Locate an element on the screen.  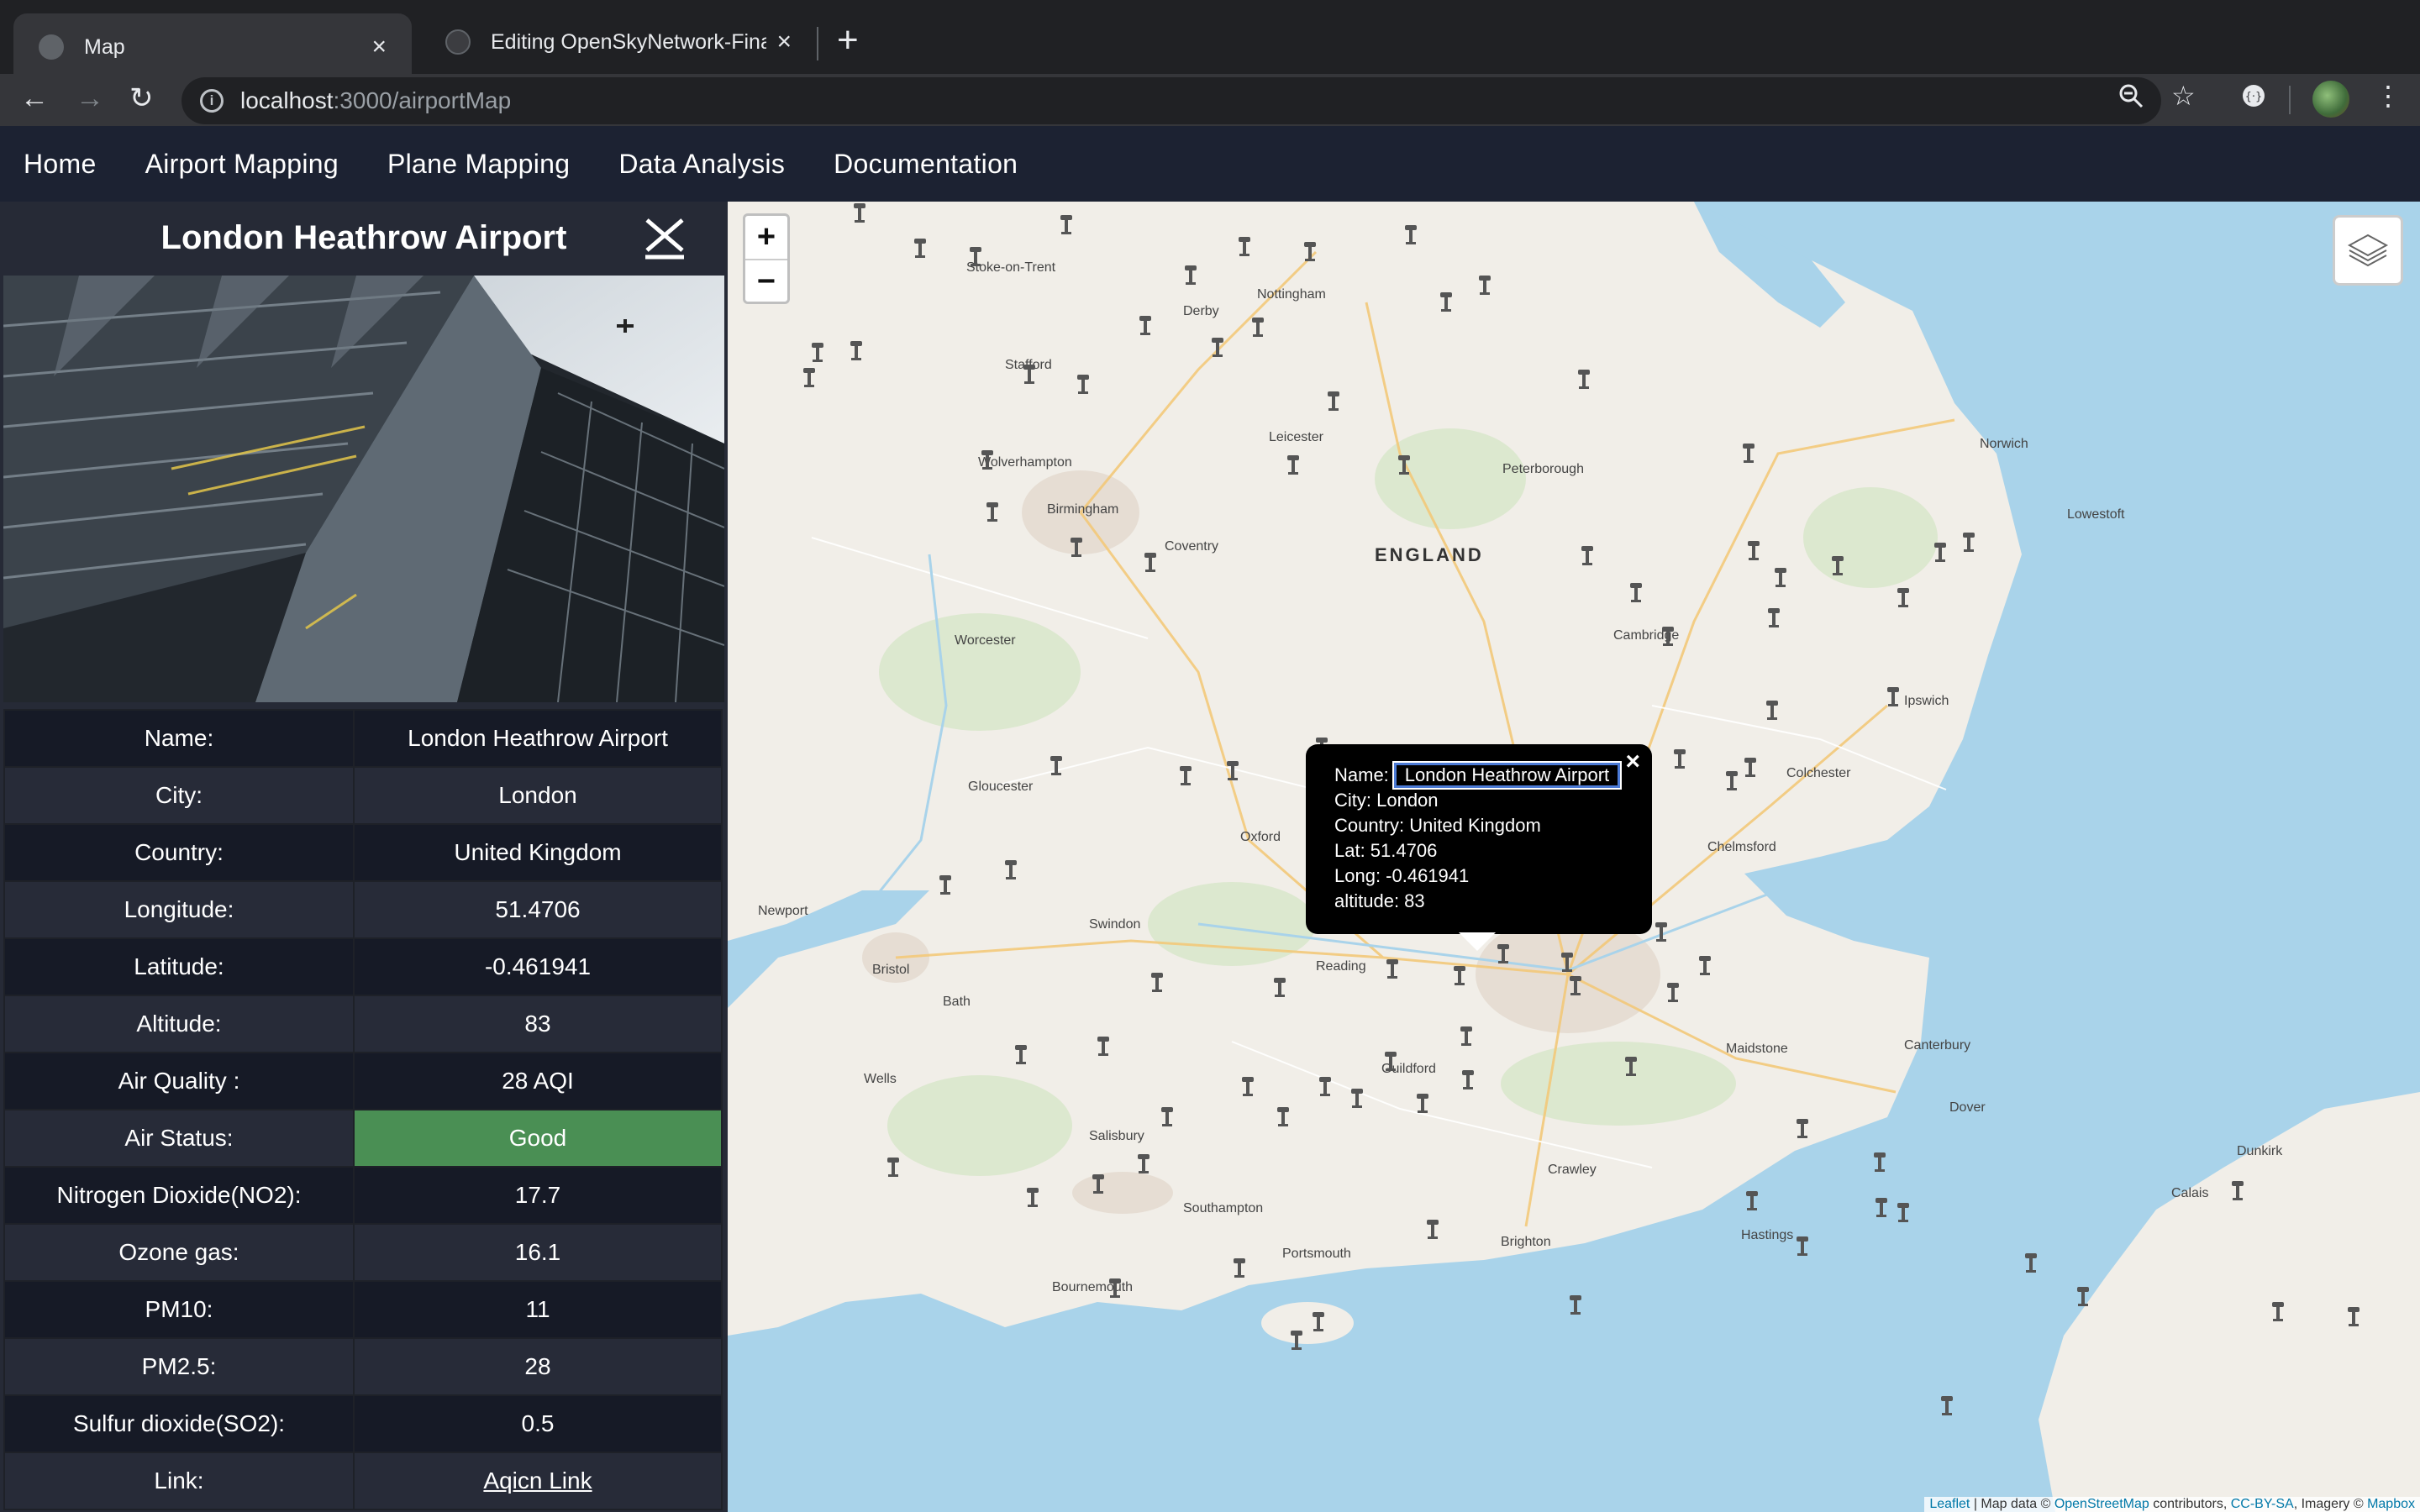
nav-data-analysis: Data Analysis is located at coordinates (702, 164).